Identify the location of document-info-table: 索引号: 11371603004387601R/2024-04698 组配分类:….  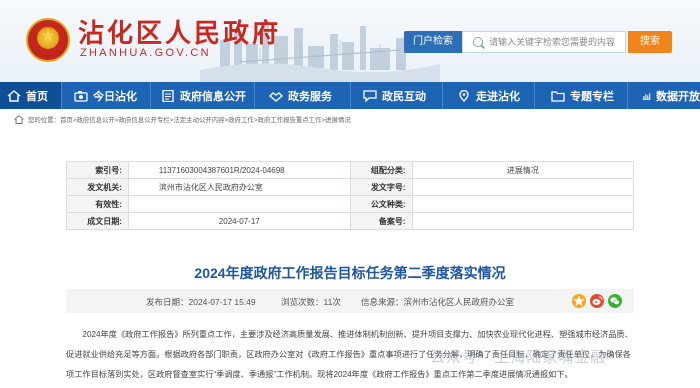
(350, 195).